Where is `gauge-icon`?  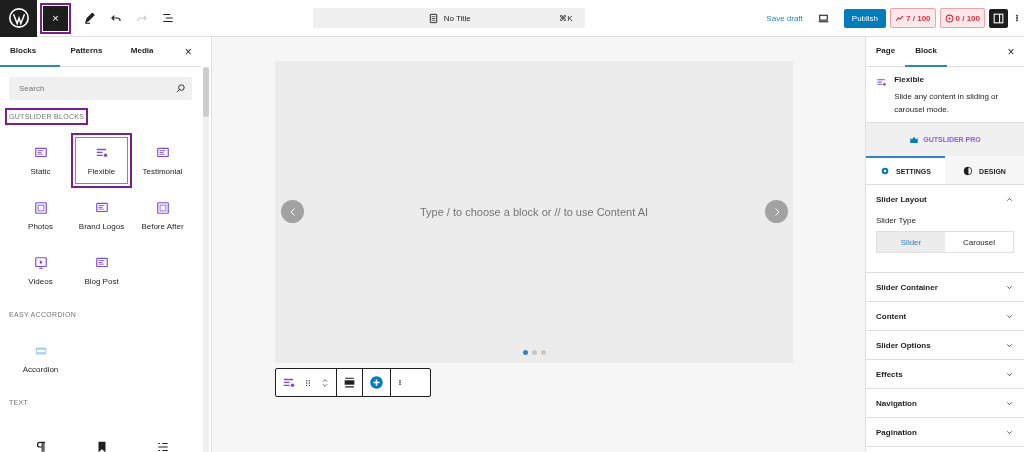
gauge-icon is located at coordinates (949, 18).